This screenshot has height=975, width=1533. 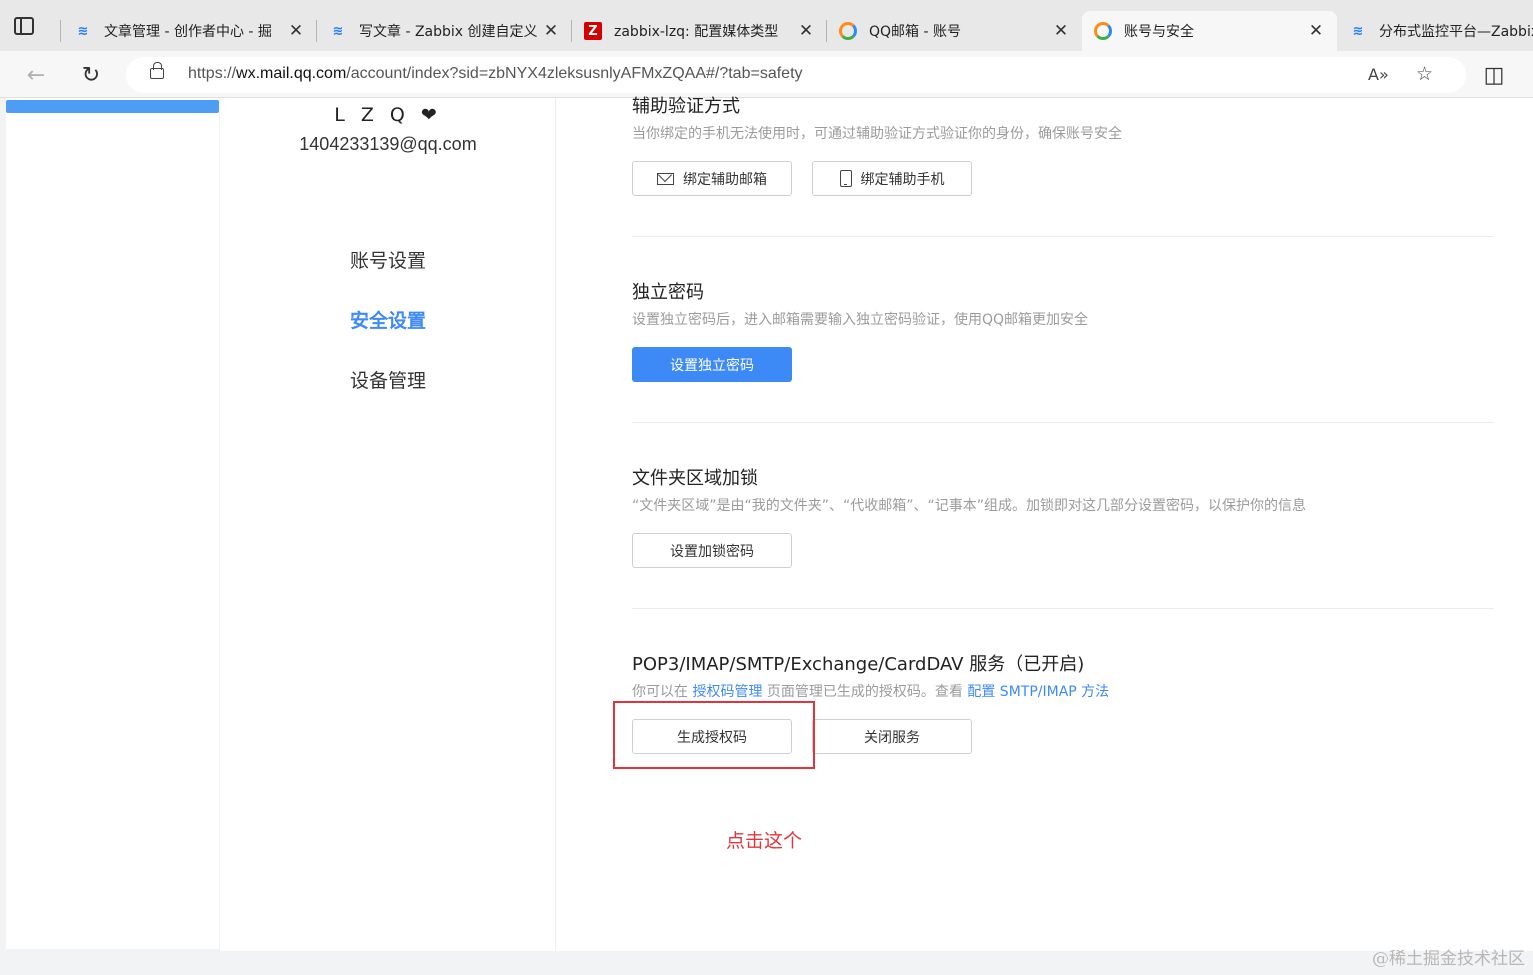 I want to click on desc-text: 你可以在, so click(x=660, y=692).